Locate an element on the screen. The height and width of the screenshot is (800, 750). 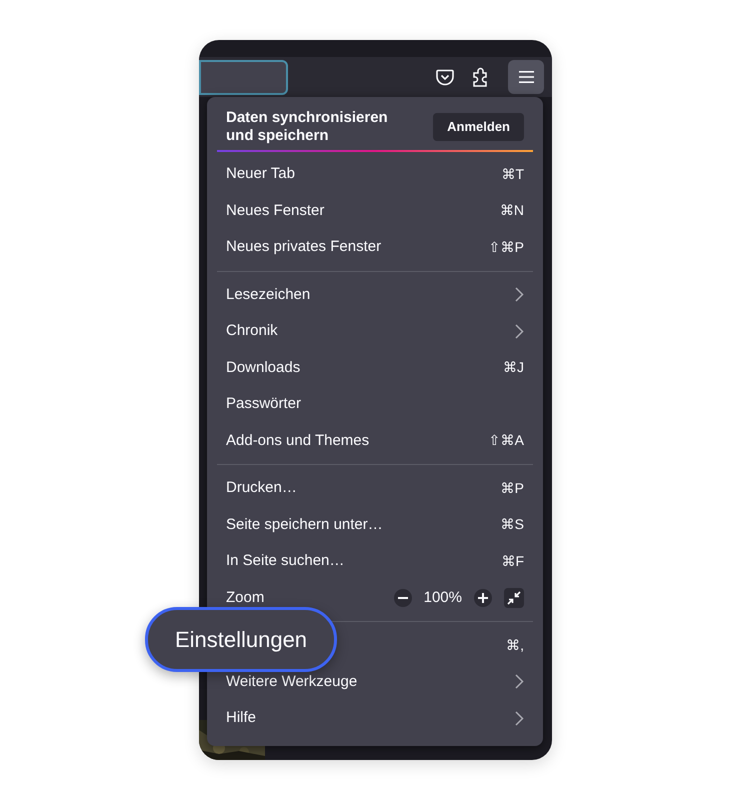
menu-button is located at coordinates (526, 77).